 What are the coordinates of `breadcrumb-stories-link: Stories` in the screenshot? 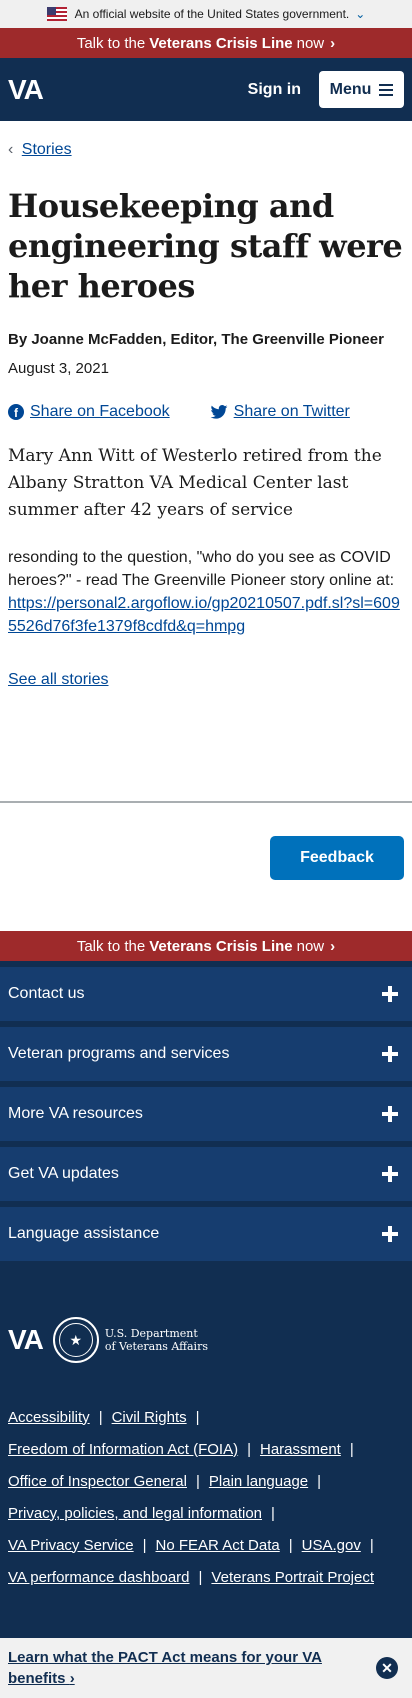 It's located at (47, 149).